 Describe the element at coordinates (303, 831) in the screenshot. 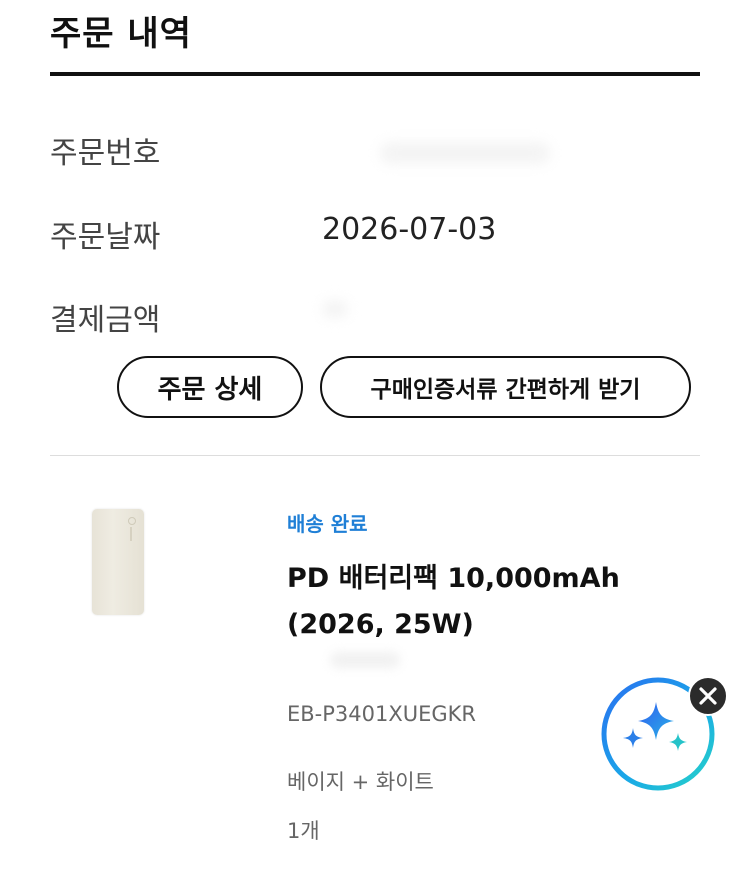

I see `product-quantity: 1개` at that location.